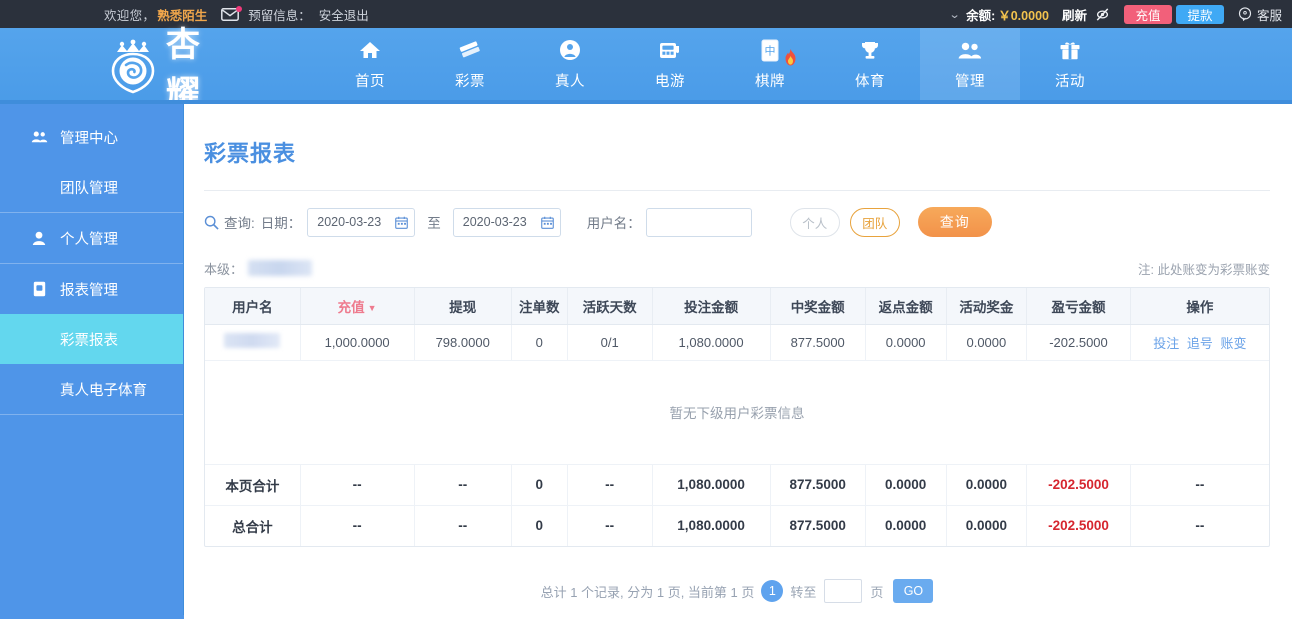  What do you see at coordinates (130, 15) in the screenshot?
I see `welcome-label: 欢迎您，` at bounding box center [130, 15].